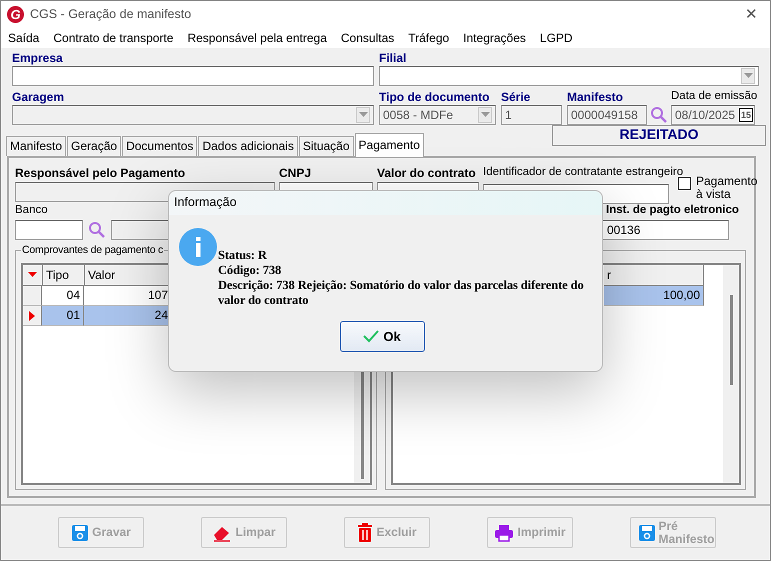 The image size is (771, 561). What do you see at coordinates (382, 336) in the screenshot?
I see `ok-button: Ok` at bounding box center [382, 336].